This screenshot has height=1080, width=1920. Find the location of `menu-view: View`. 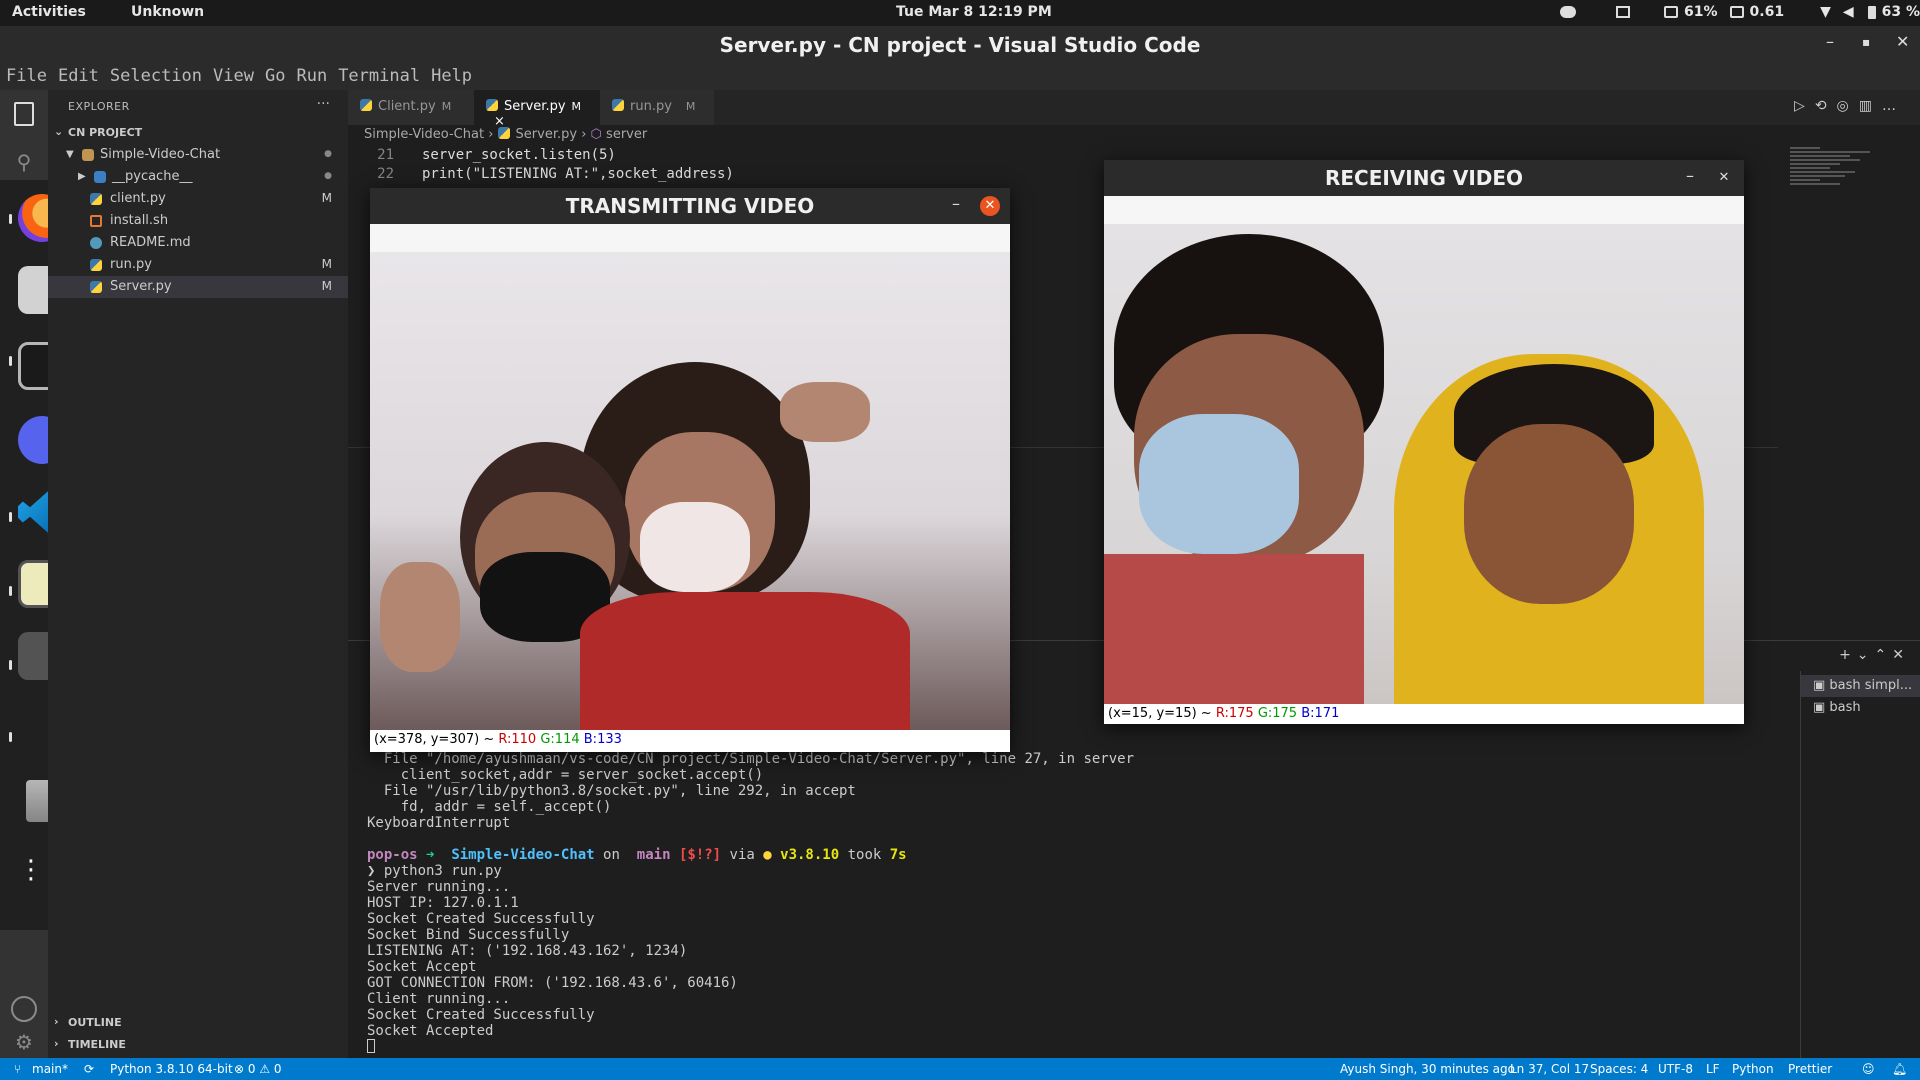

menu-view: View is located at coordinates (237, 76).